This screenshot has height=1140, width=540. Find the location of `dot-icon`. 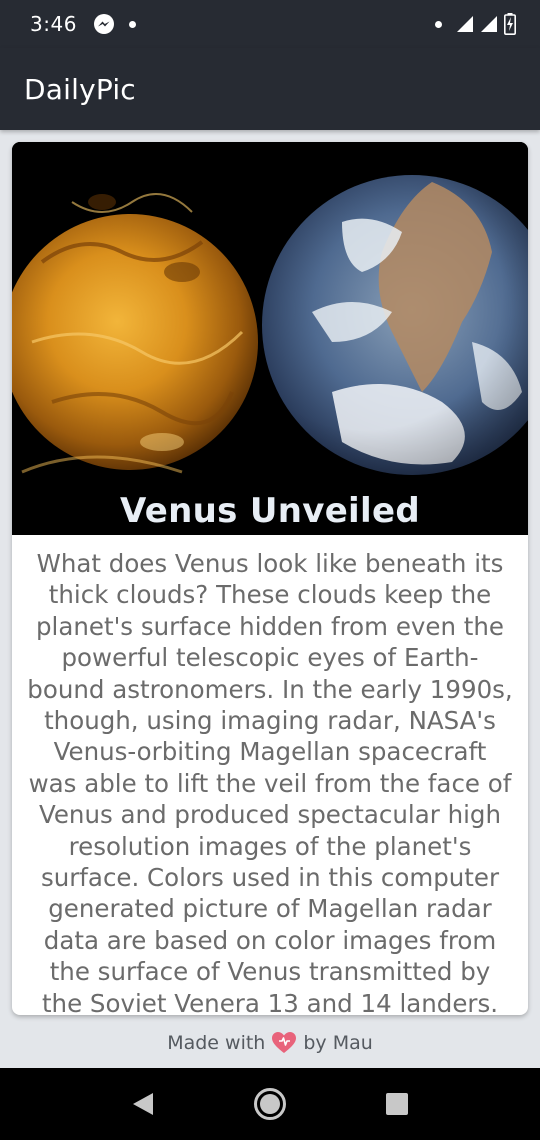

dot-icon is located at coordinates (438, 24).